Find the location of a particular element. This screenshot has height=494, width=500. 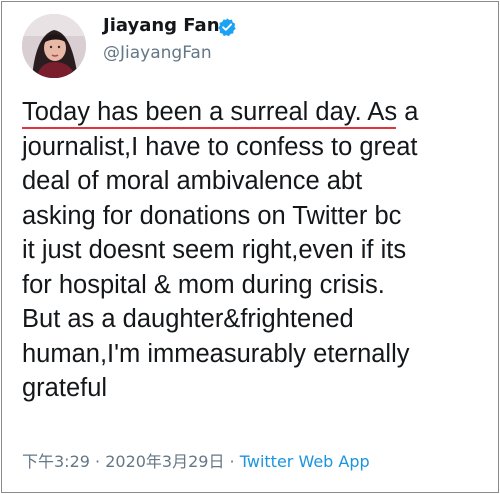

avatar is located at coordinates (54, 46).